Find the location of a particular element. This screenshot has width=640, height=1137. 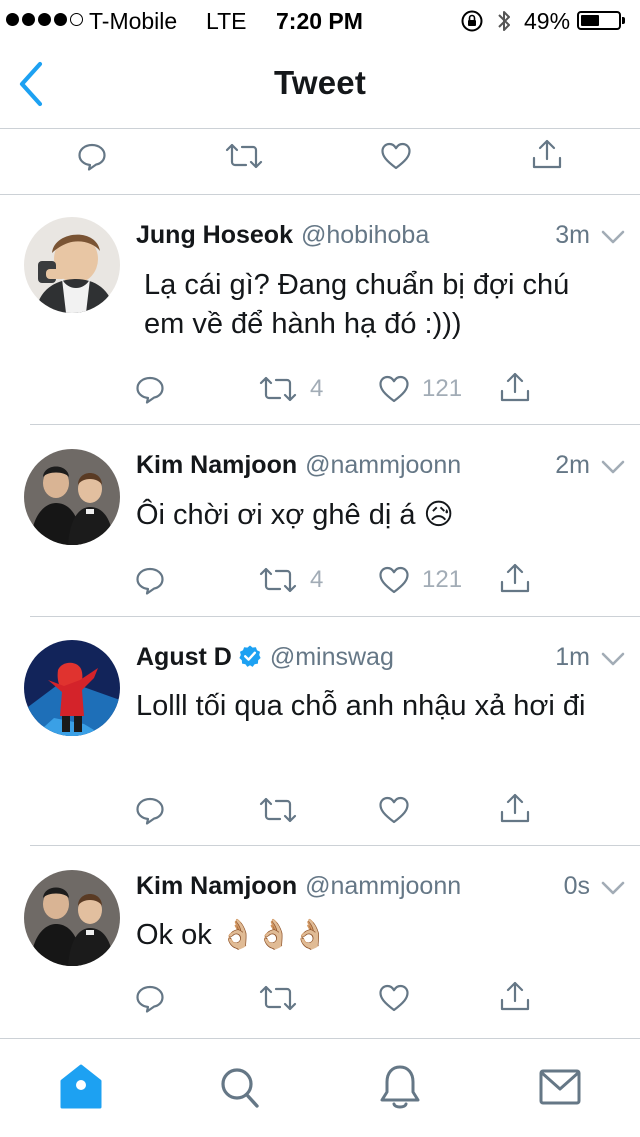

bluetooth-icon is located at coordinates (504, 21).